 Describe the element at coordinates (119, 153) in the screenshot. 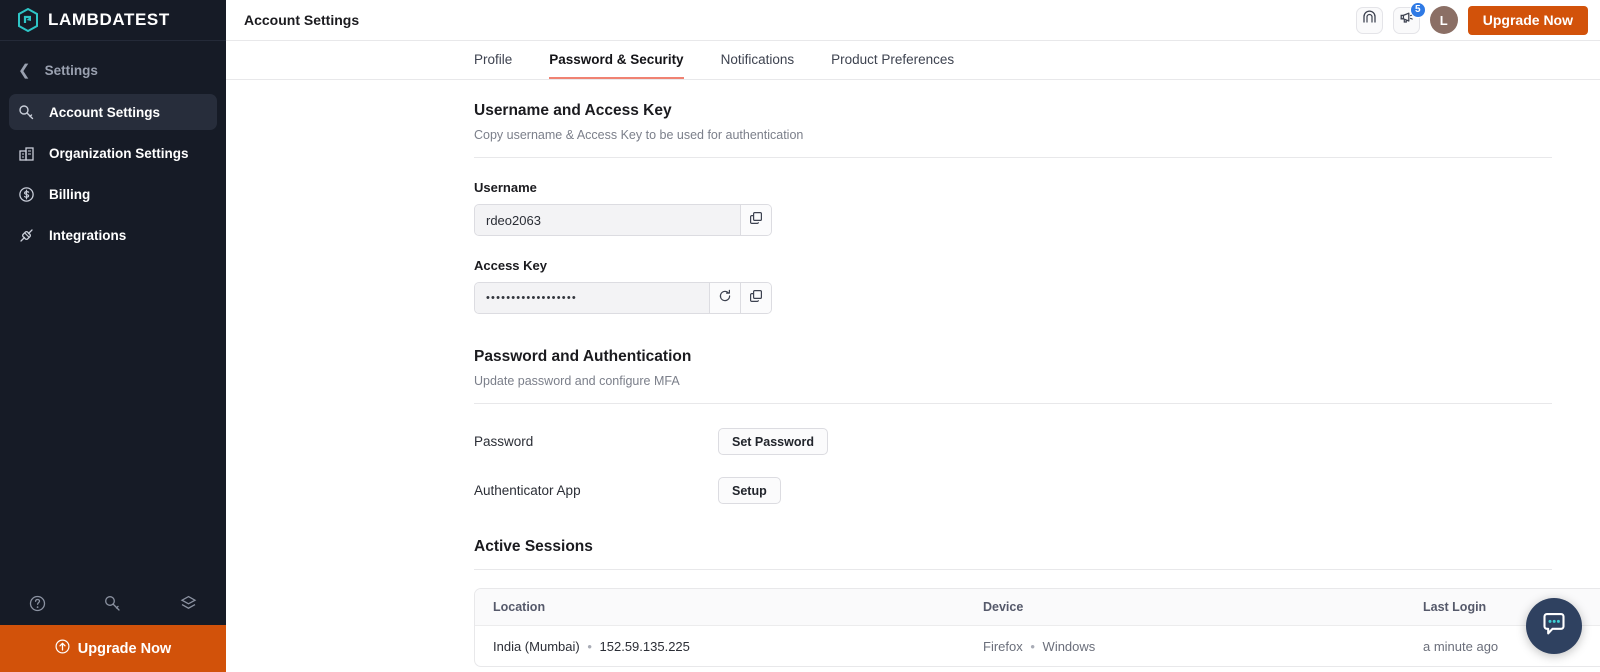

I see `sidebar-item-label: Organization Settings` at that location.